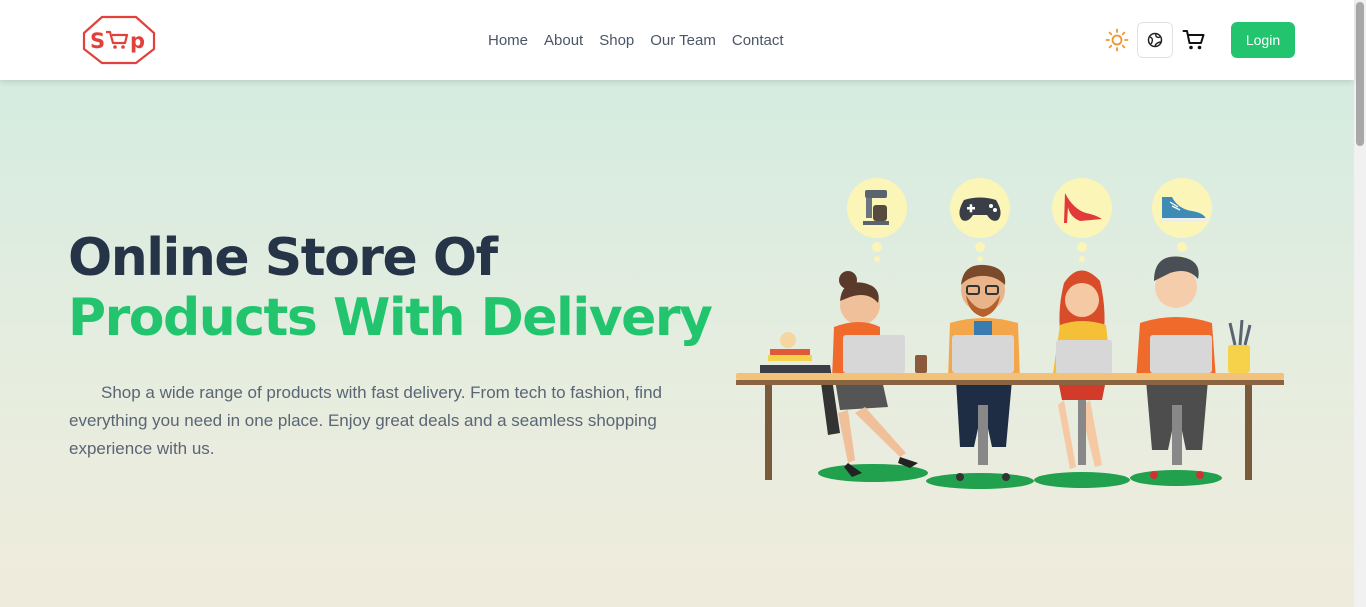 The width and height of the screenshot is (1366, 607). What do you see at coordinates (119, 40) in the screenshot?
I see `shop-logo: S p` at bounding box center [119, 40].